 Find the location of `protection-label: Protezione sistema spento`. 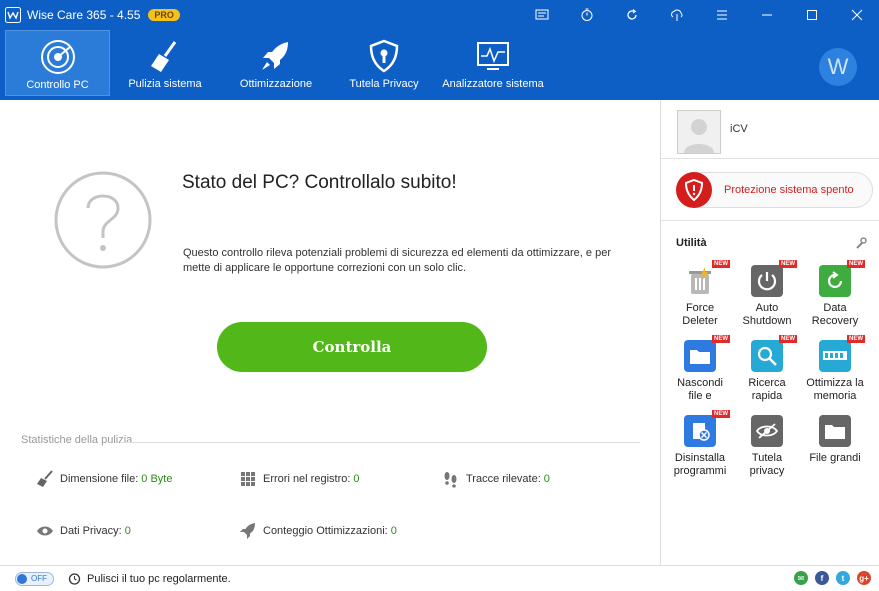

protection-label: Protezione sistema spento is located at coordinates (789, 190).